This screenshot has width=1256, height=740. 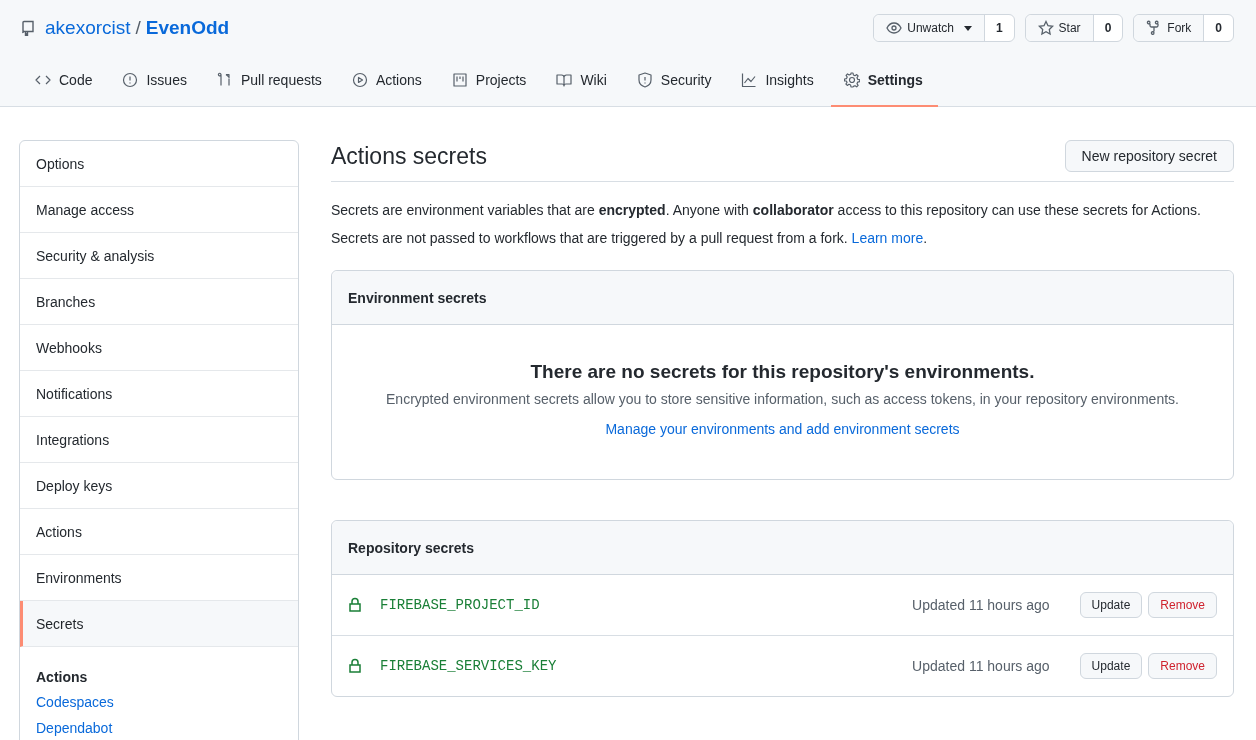 I want to click on repo-action-button: Fork, so click(x=1169, y=28).